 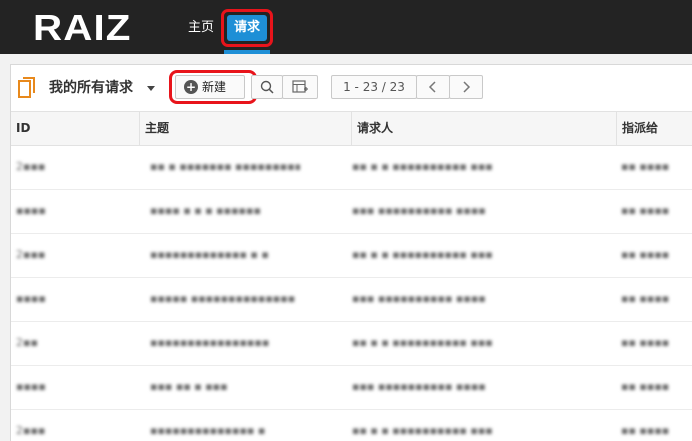 I want to click on columns-button, so click(x=300, y=87).